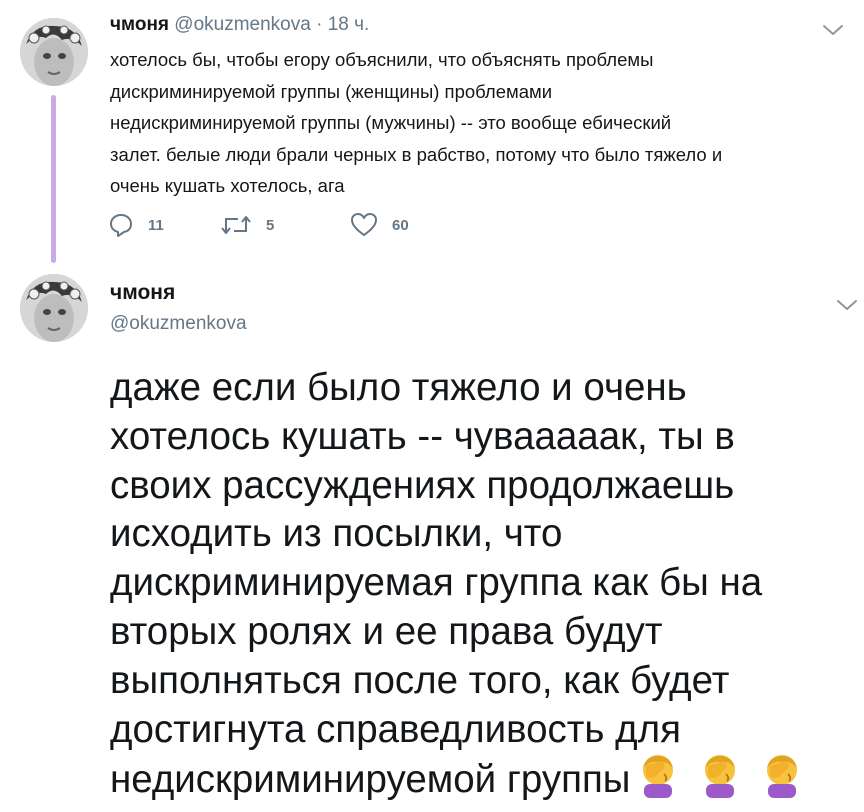 The height and width of the screenshot is (812, 864). What do you see at coordinates (400, 225) in the screenshot?
I see `like-count: 60` at bounding box center [400, 225].